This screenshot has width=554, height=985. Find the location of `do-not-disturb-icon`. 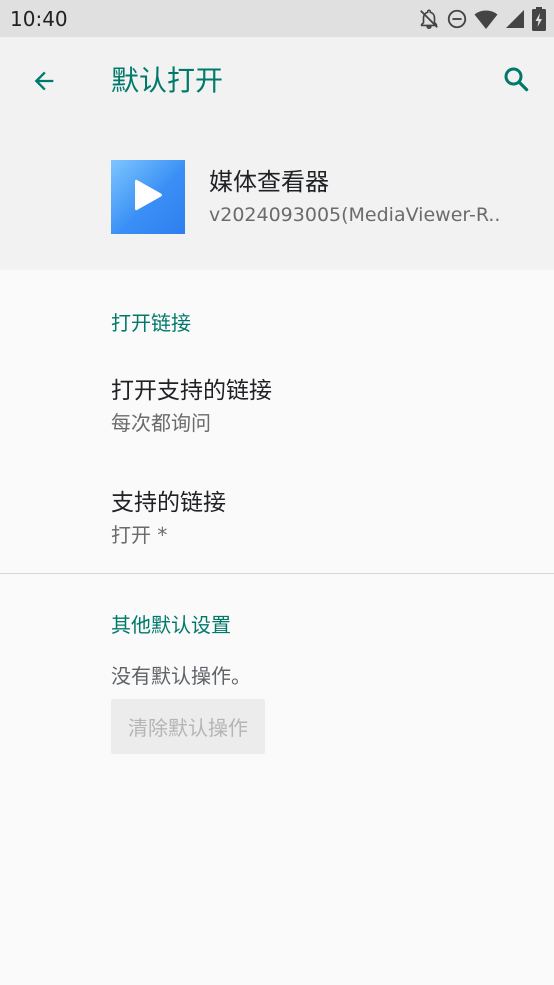

do-not-disturb-icon is located at coordinates (457, 19).